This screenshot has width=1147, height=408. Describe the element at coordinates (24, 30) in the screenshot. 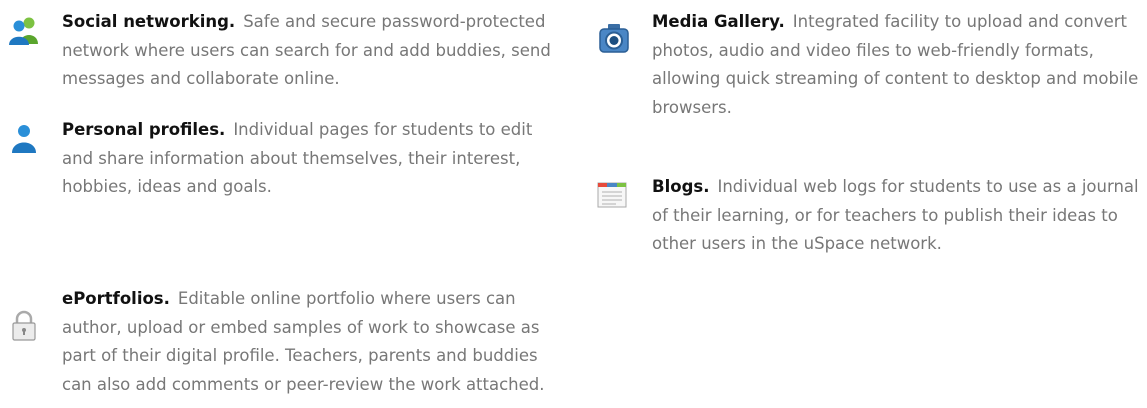

I see `users-icon` at that location.